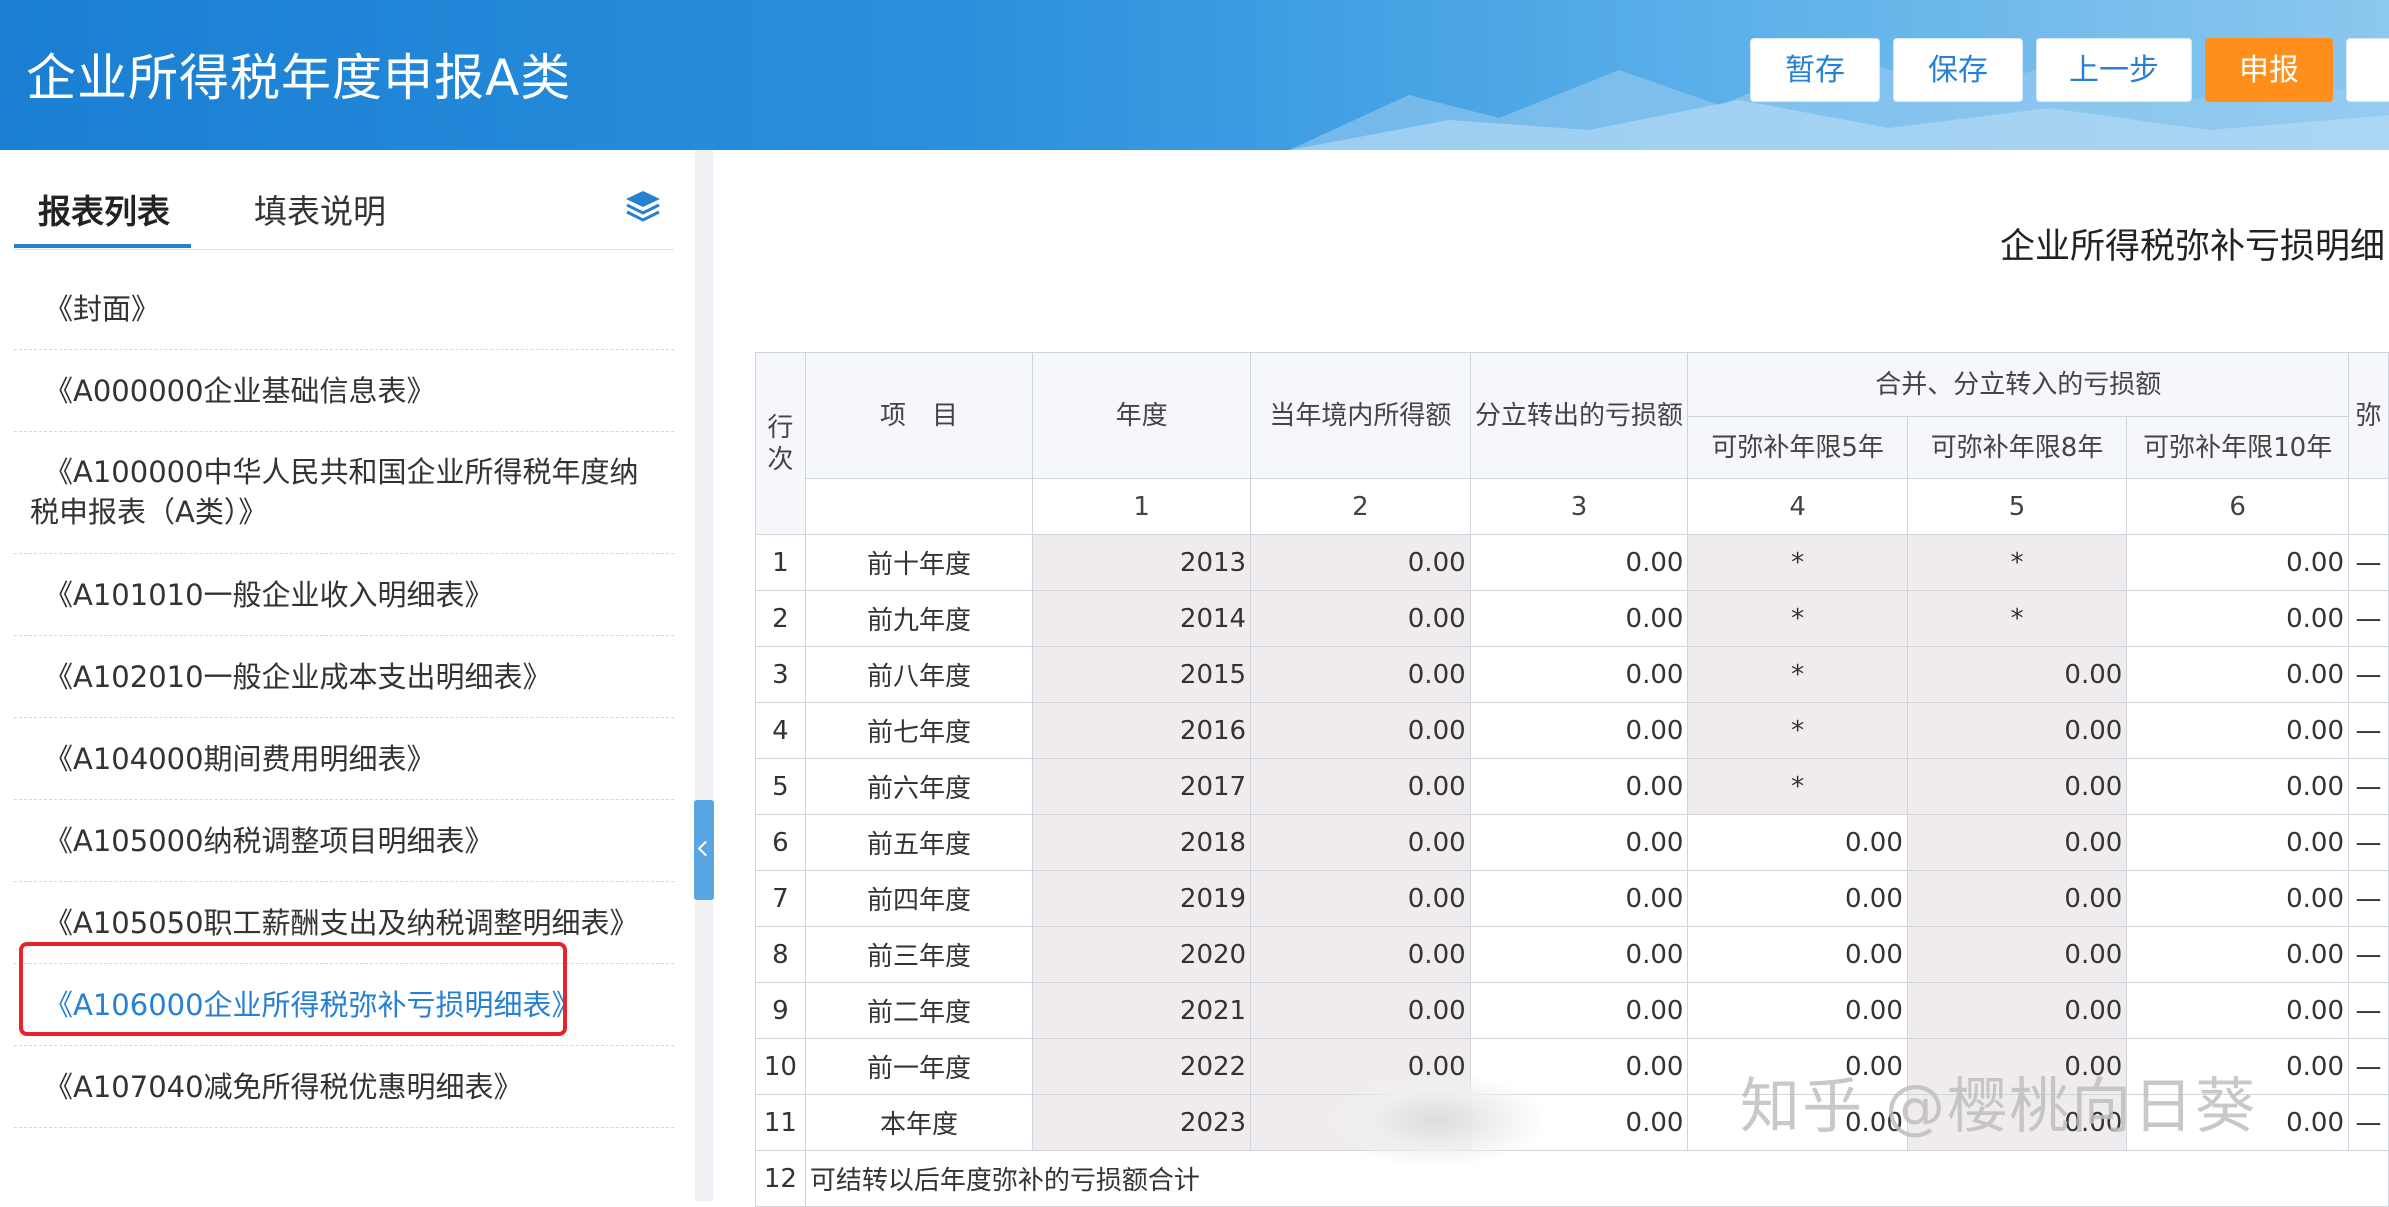  Describe the element at coordinates (344, 493) in the screenshot. I see `form-item-a100000: 《A100000中华人民共和国企业所得税年度纳 税申报表（A类）》` at that location.